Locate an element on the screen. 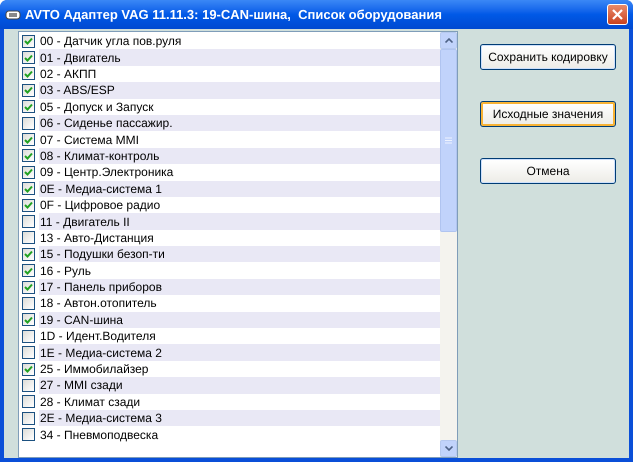  list-item: 00 - Датчик угла пов.руля is located at coordinates (239, 41).